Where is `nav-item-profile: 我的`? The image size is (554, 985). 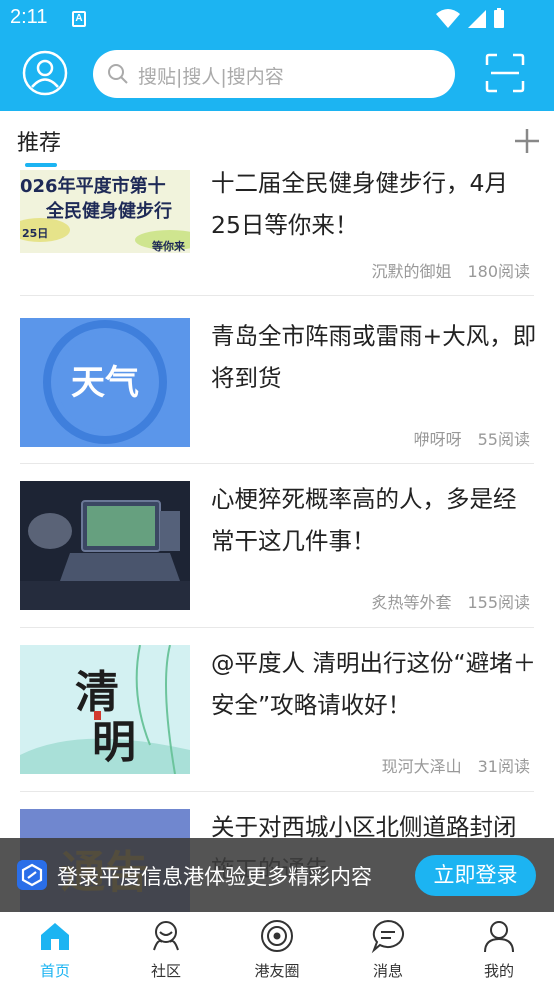 nav-item-profile: 我的 is located at coordinates (499, 948).